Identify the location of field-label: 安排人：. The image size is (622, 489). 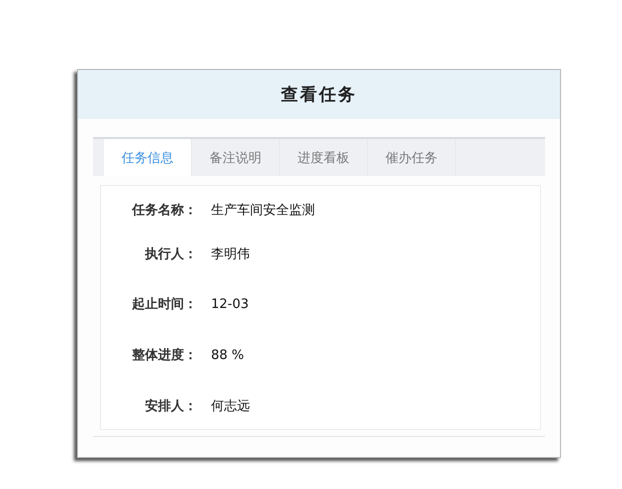
(170, 406).